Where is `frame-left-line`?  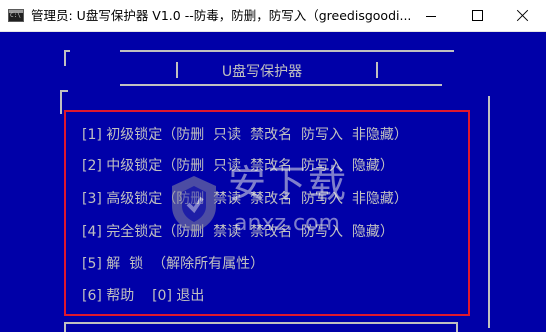 frame-left-line is located at coordinates (65, 58).